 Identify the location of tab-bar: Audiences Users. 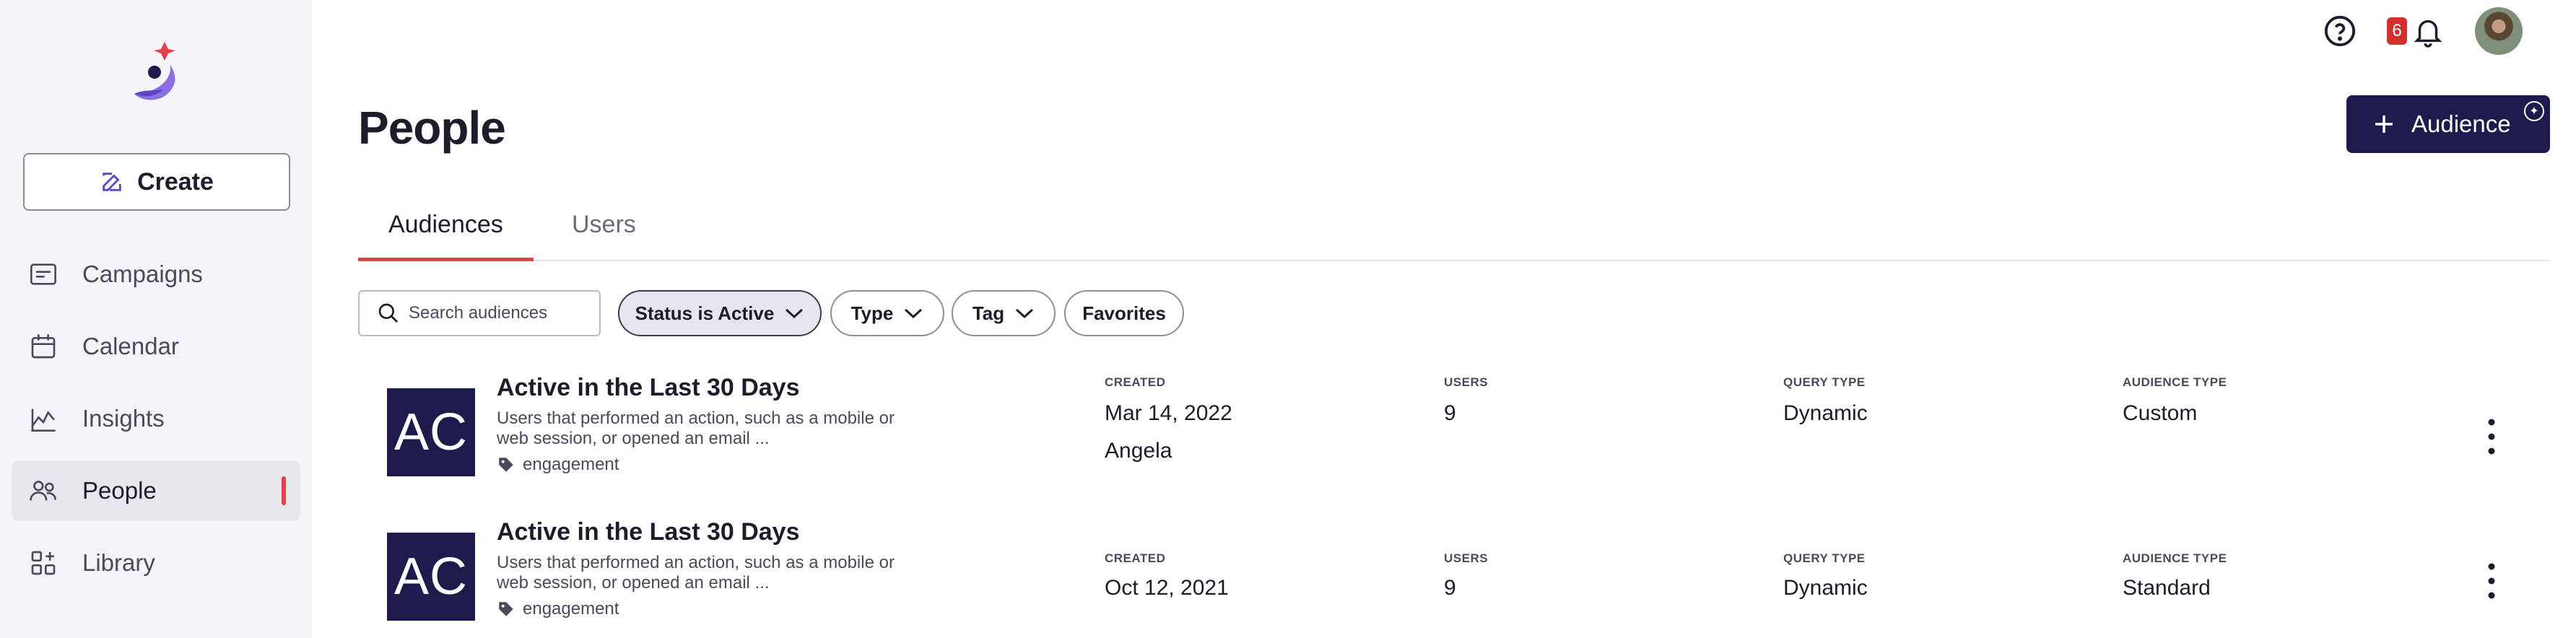
(1454, 228).